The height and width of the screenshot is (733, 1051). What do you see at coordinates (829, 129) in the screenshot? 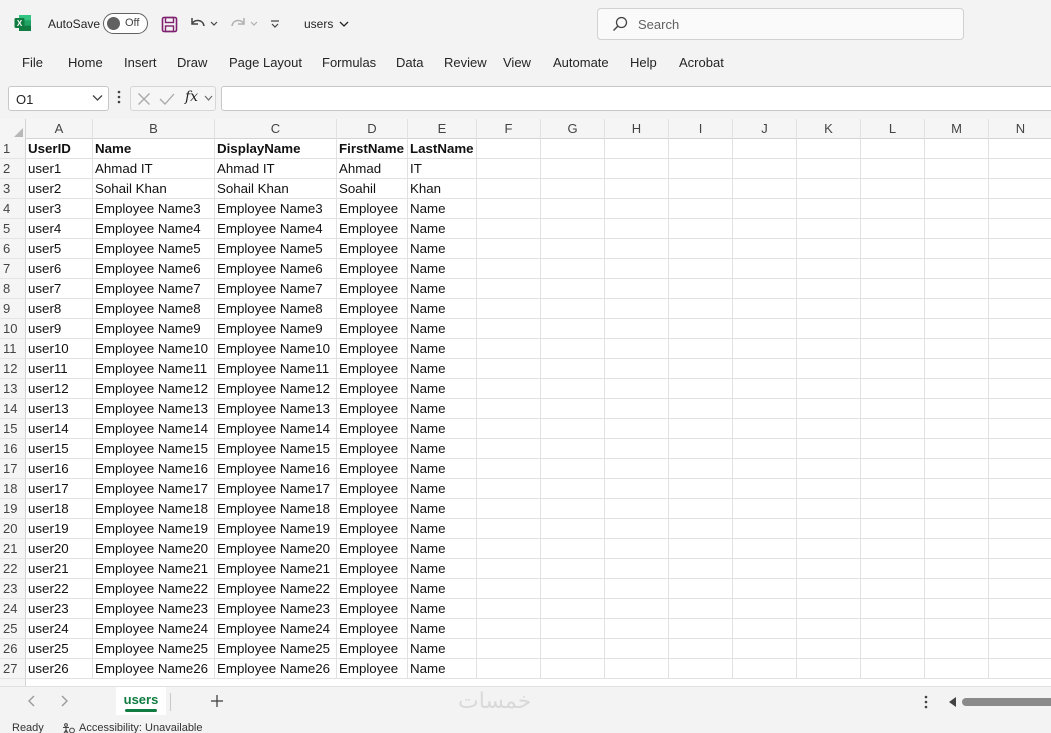
I see `column-header-k: K` at bounding box center [829, 129].